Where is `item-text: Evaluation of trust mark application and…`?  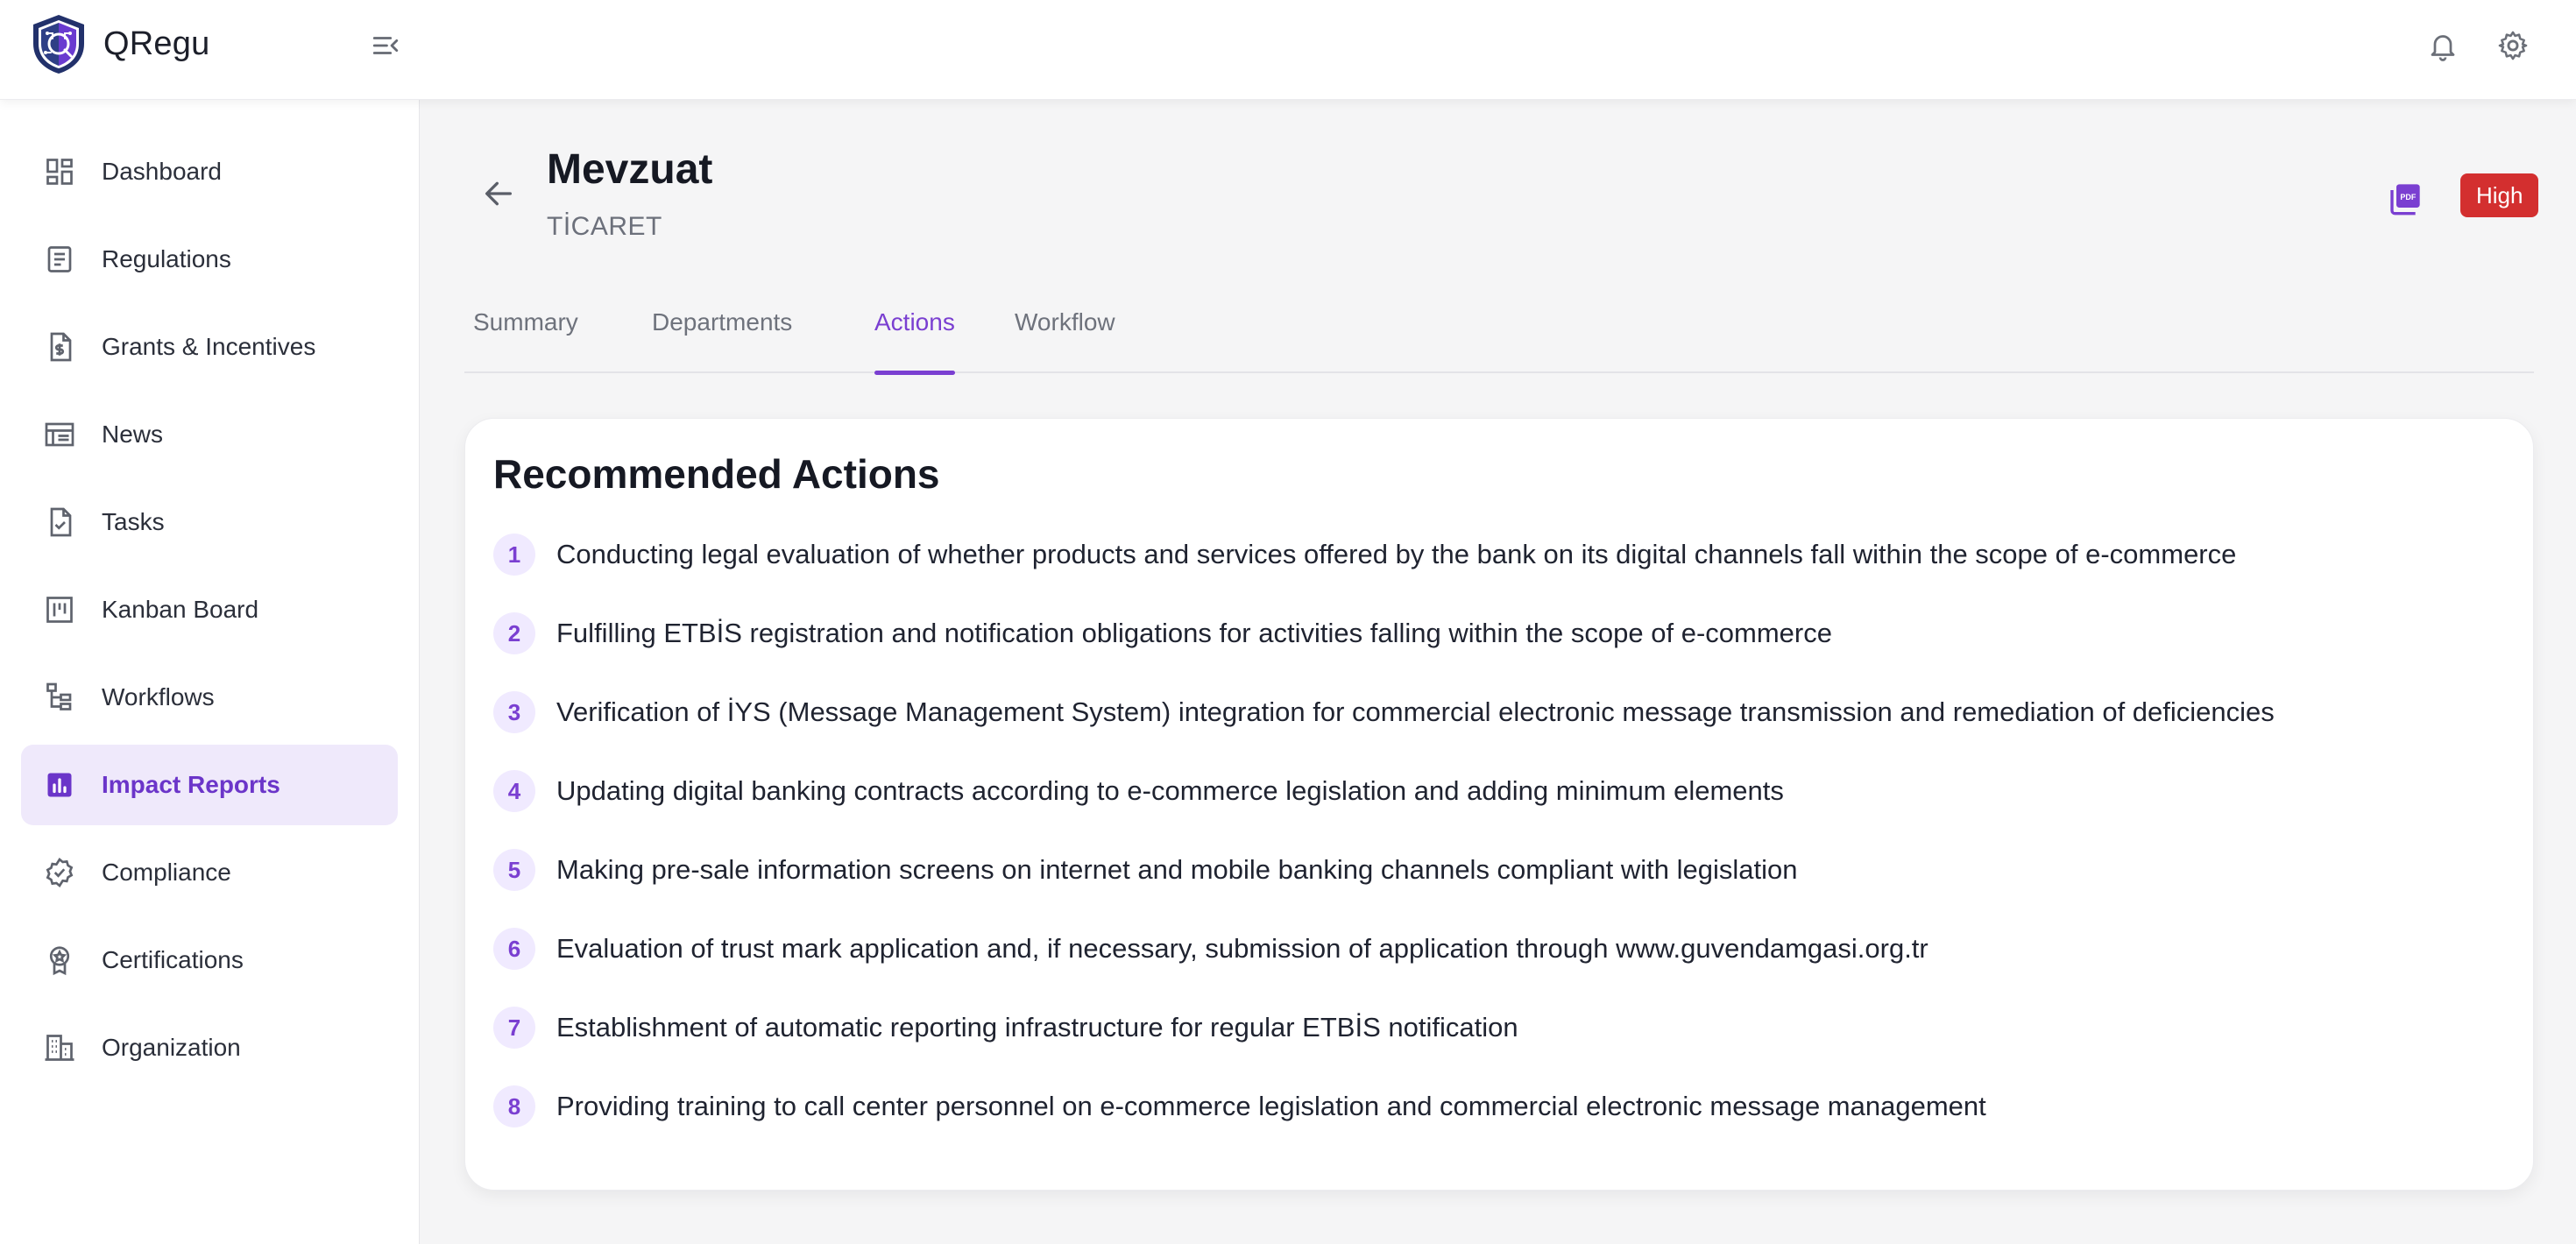 item-text: Evaluation of trust mark application and… is located at coordinates (1242, 948).